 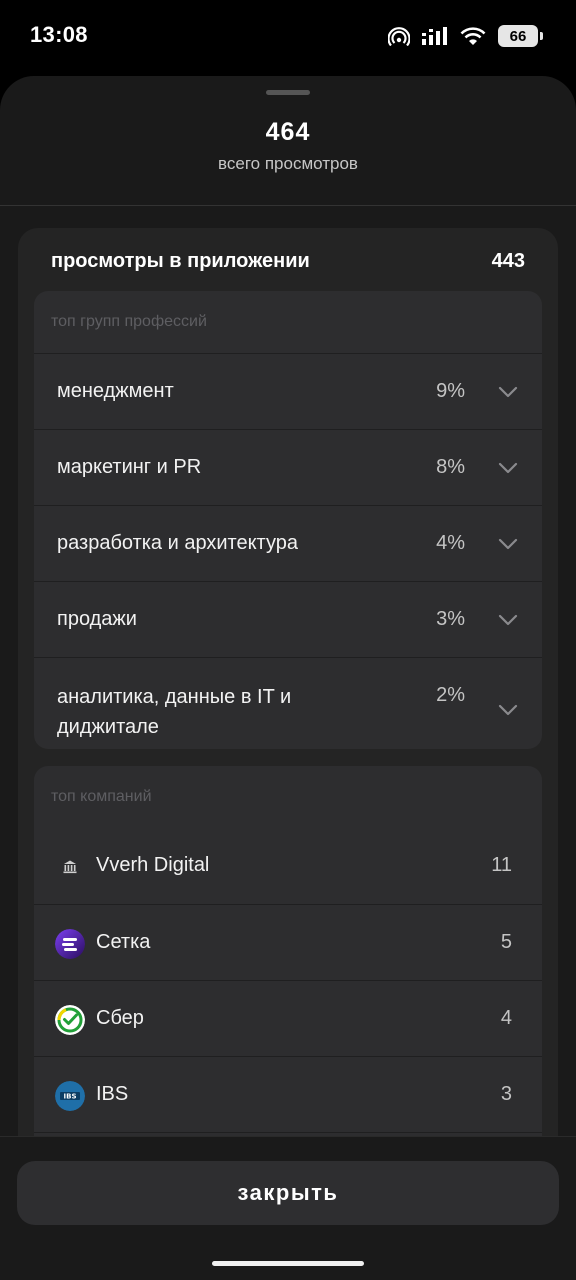 I want to click on profession-percent: 9%, so click(x=450, y=391).